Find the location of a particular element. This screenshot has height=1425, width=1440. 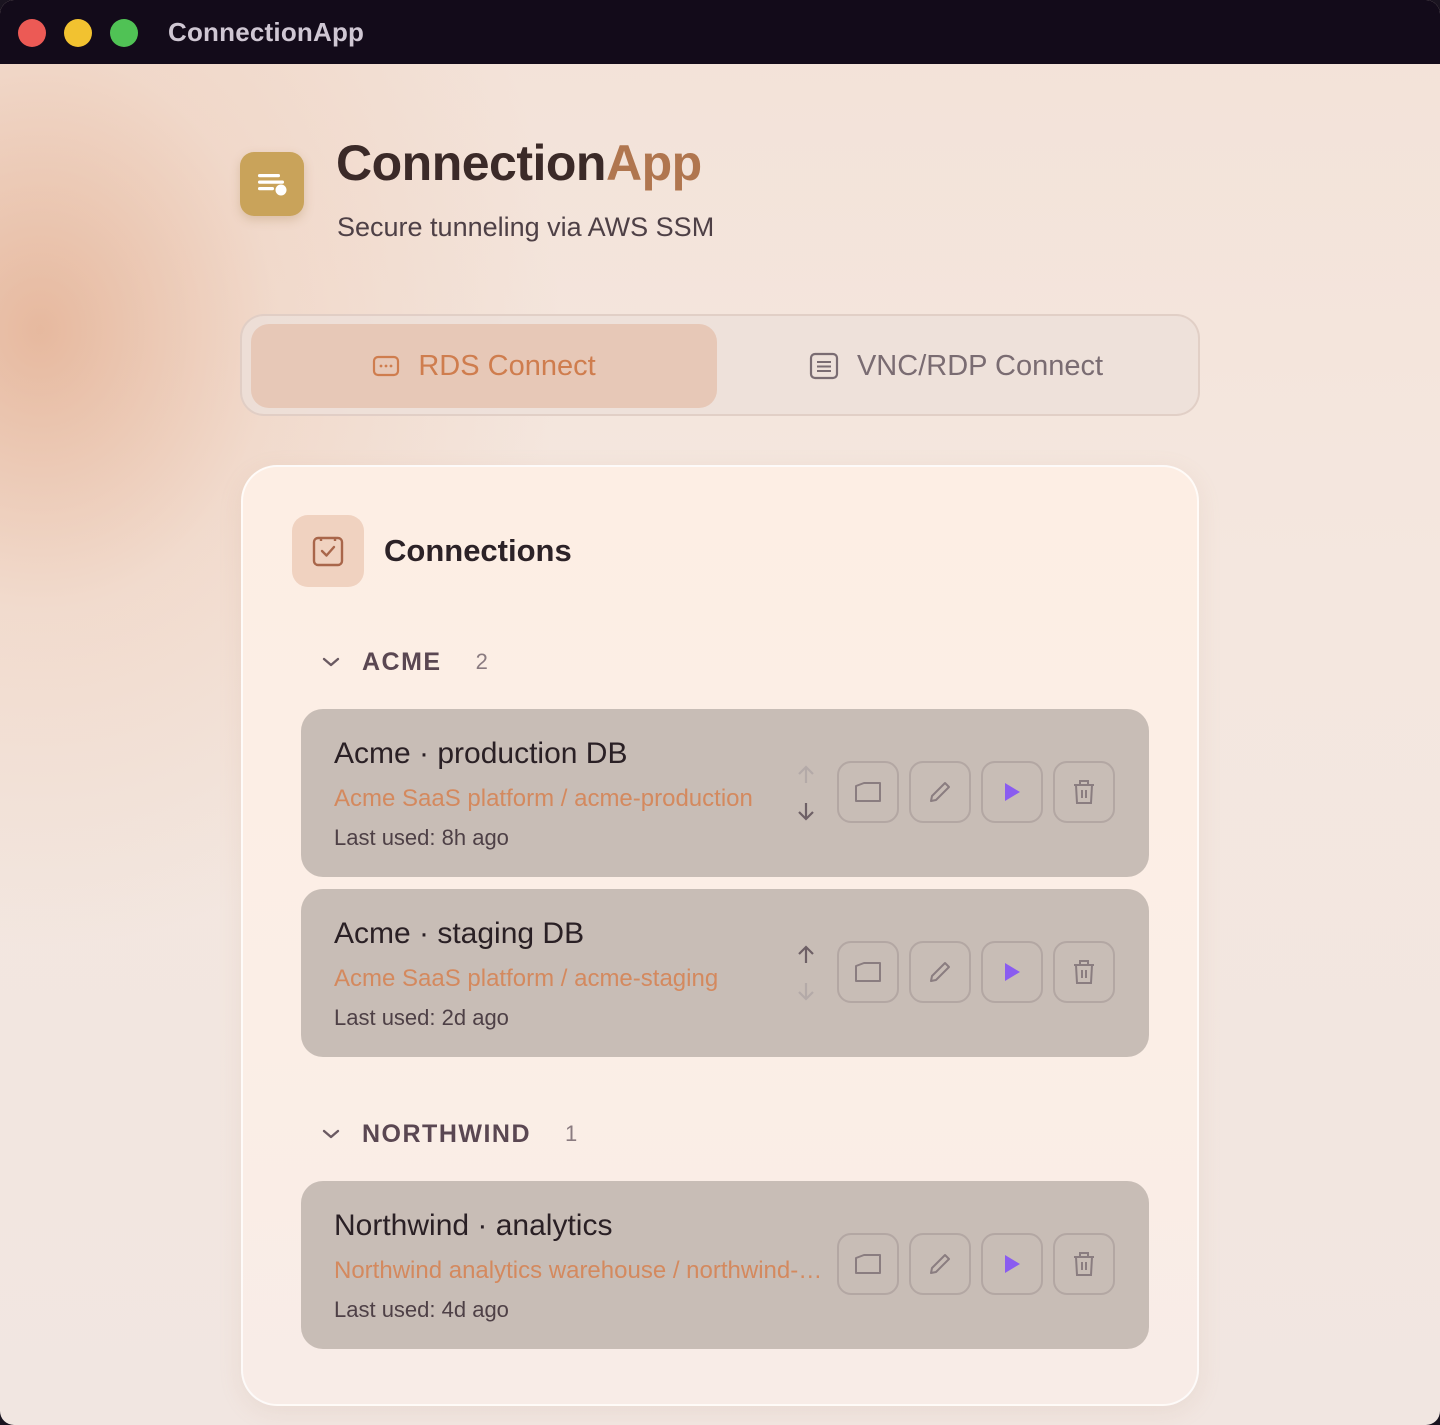

page-title-main: Connection is located at coordinates (471, 163).